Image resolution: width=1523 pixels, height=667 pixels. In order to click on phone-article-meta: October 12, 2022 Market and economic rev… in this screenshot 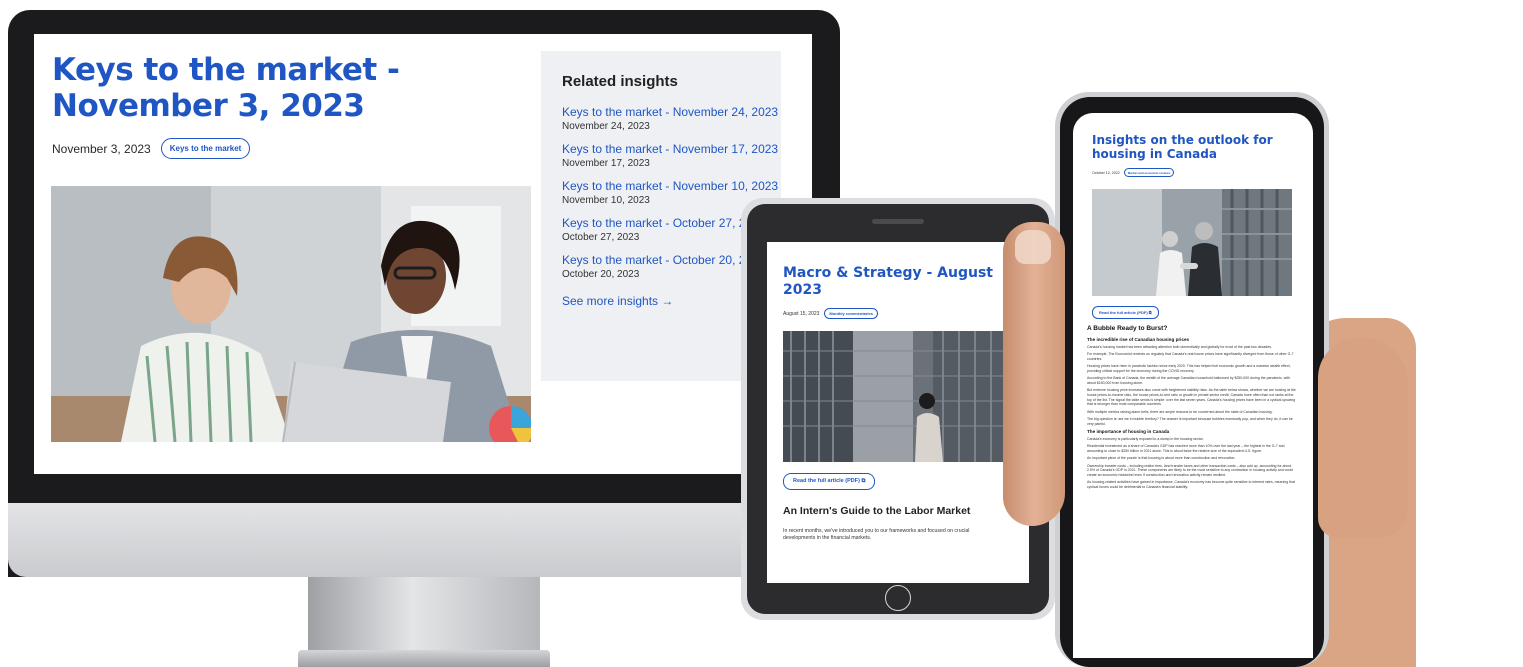, I will do `click(1133, 172)`.